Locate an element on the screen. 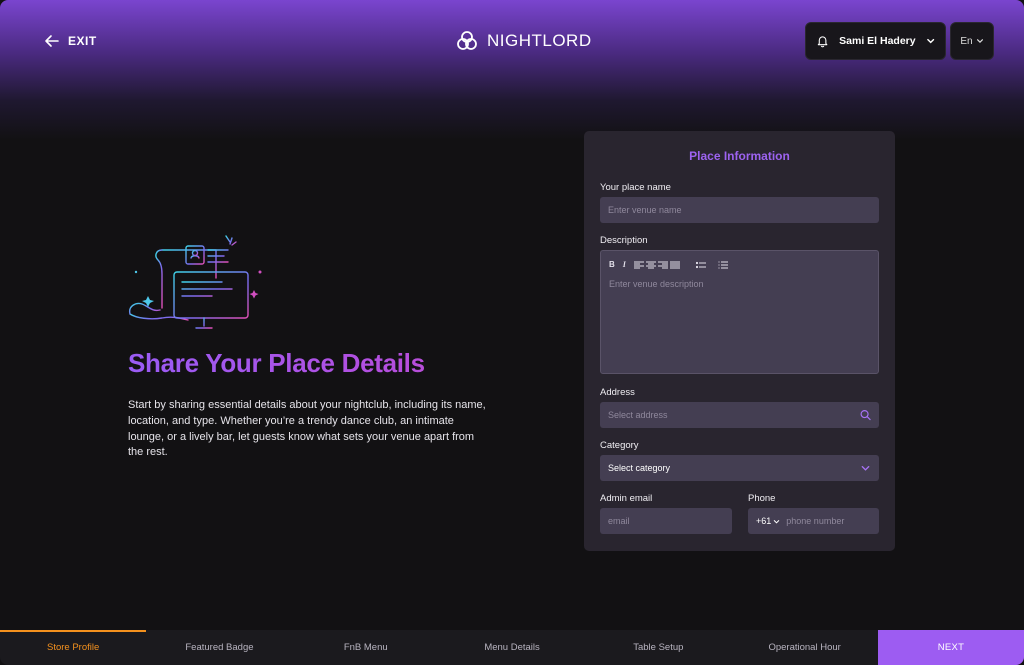 The image size is (1024, 665). place-name-input: Enter venue name is located at coordinates (739, 210).